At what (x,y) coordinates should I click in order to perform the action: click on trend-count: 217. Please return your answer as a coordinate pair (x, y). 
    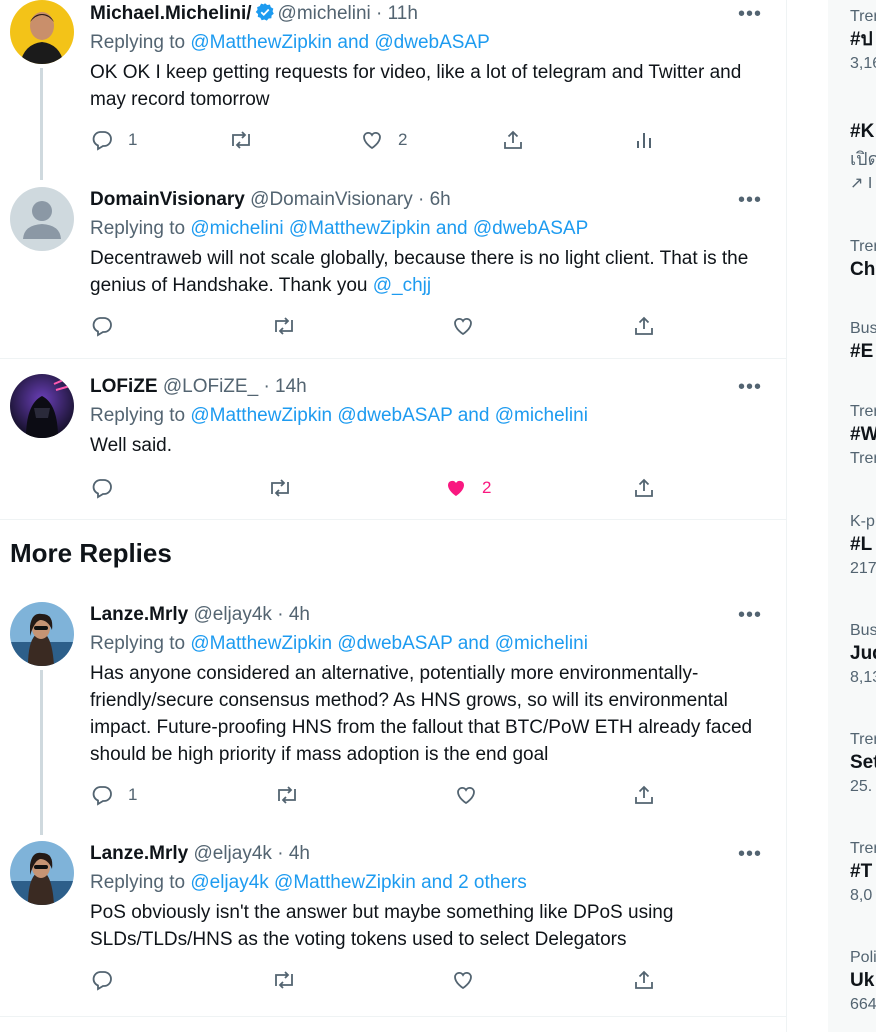
    Looking at the image, I should click on (863, 568).